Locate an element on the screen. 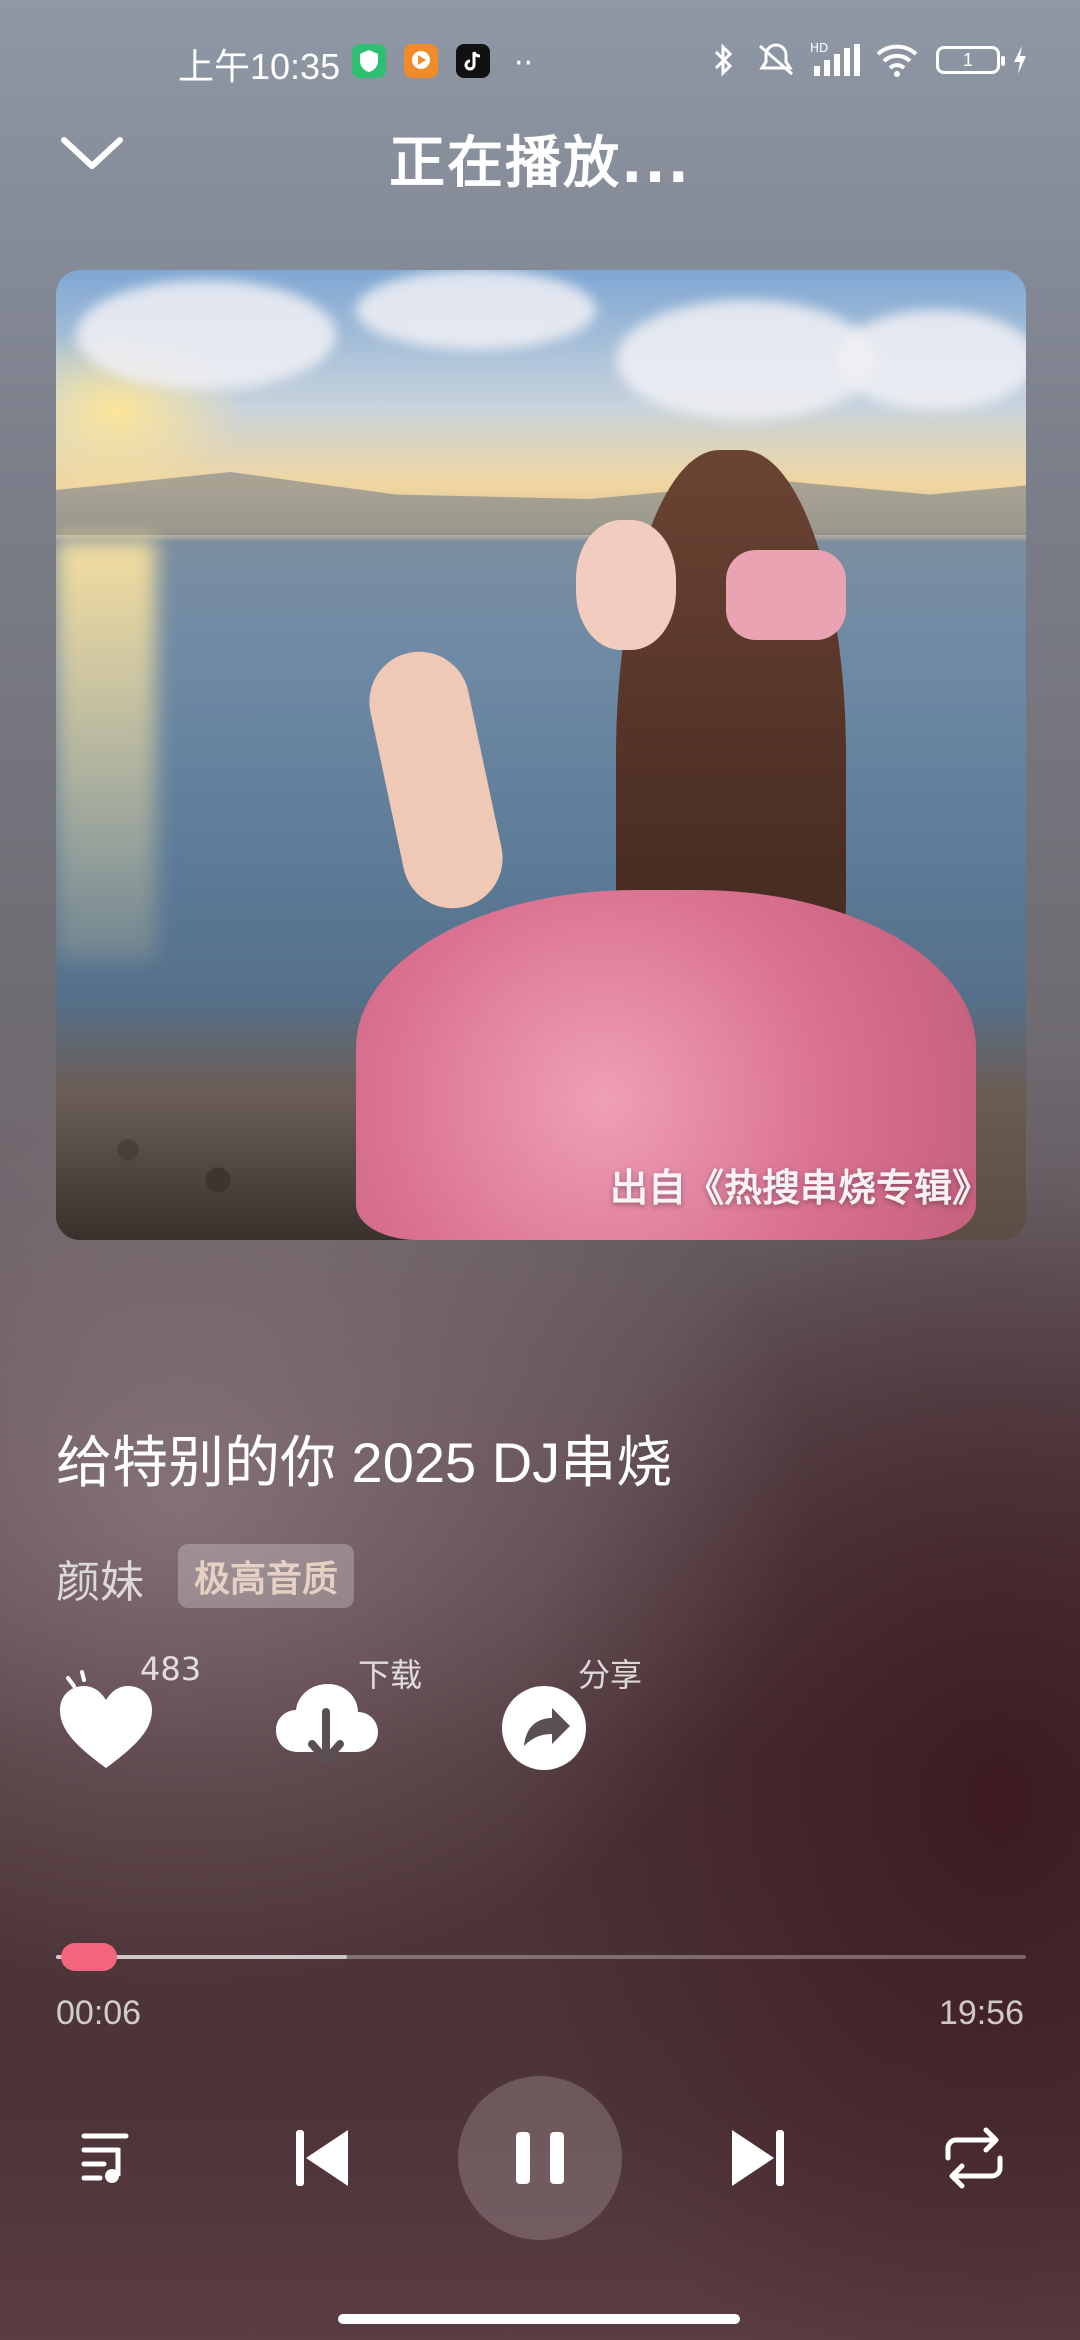  like-count: 483 is located at coordinates (171, 1669).